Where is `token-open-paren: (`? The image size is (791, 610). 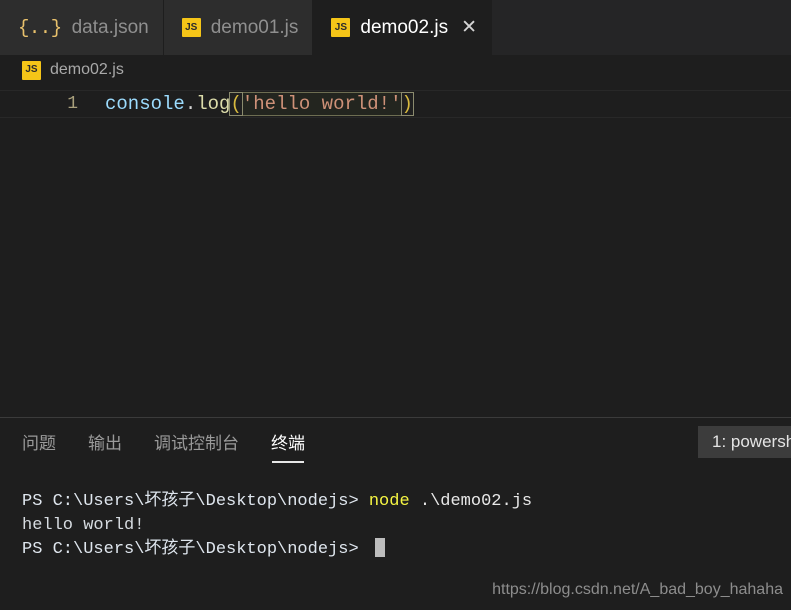
token-open-paren: ( is located at coordinates (236, 104).